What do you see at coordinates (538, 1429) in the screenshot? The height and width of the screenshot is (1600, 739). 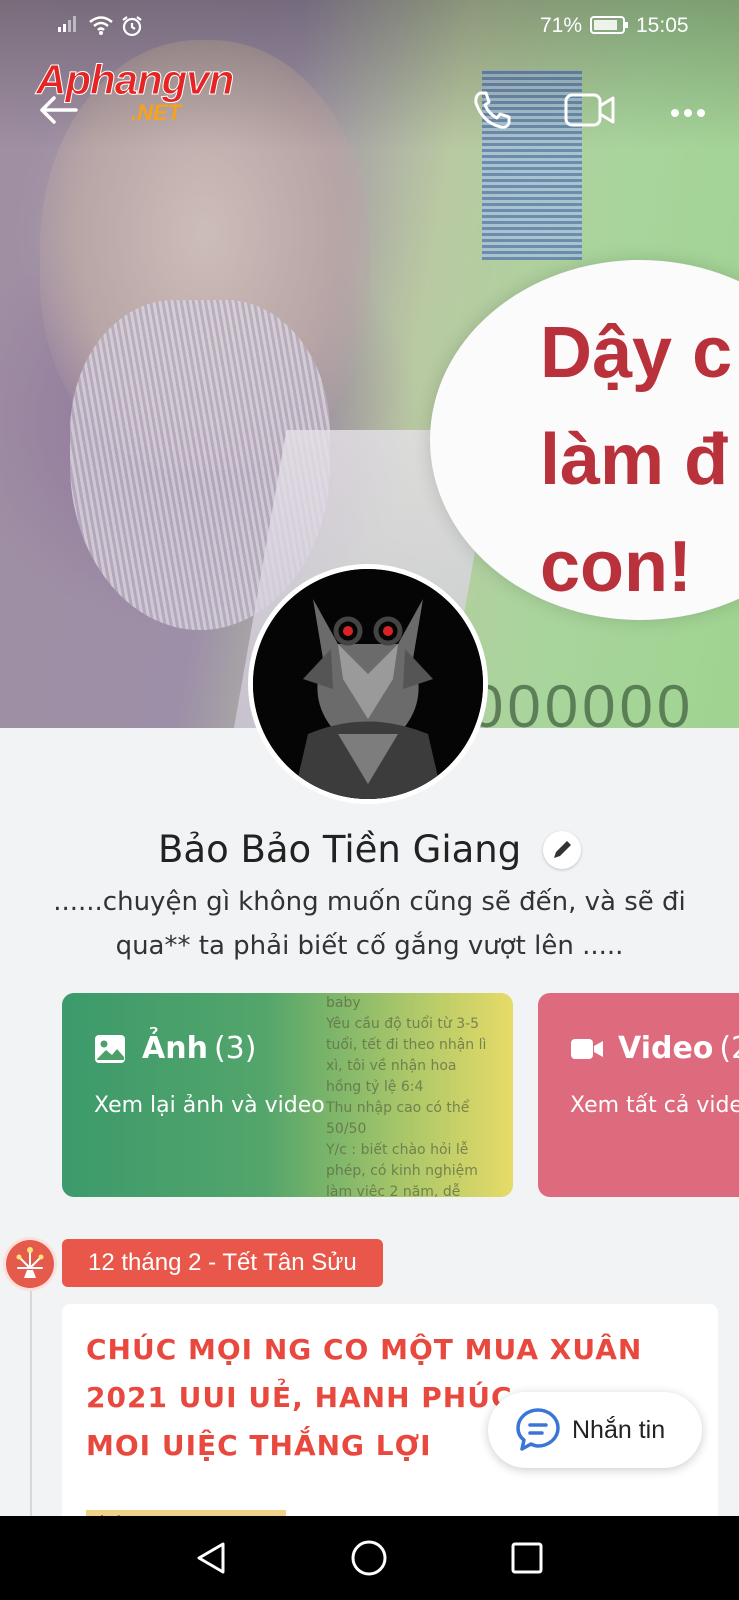 I see `chat-bubble-icon` at bounding box center [538, 1429].